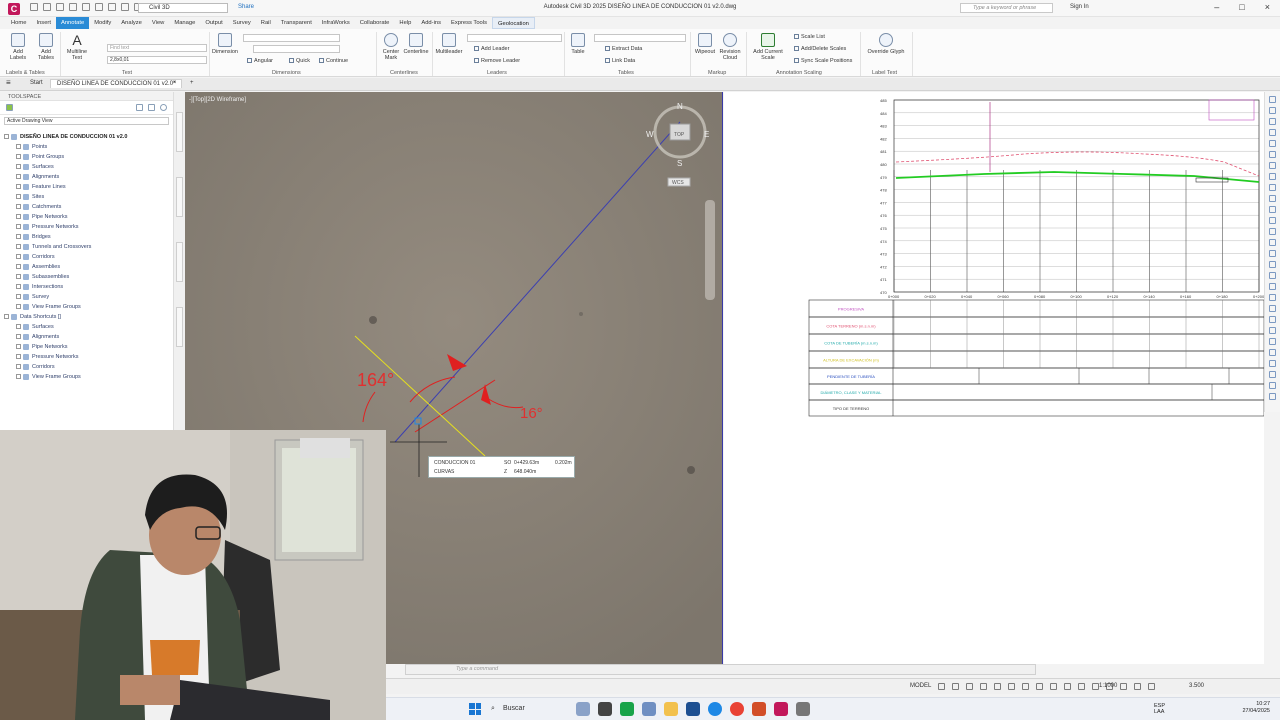  What do you see at coordinates (260, 61) in the screenshot?
I see `angular-button: Angular` at bounding box center [260, 61].